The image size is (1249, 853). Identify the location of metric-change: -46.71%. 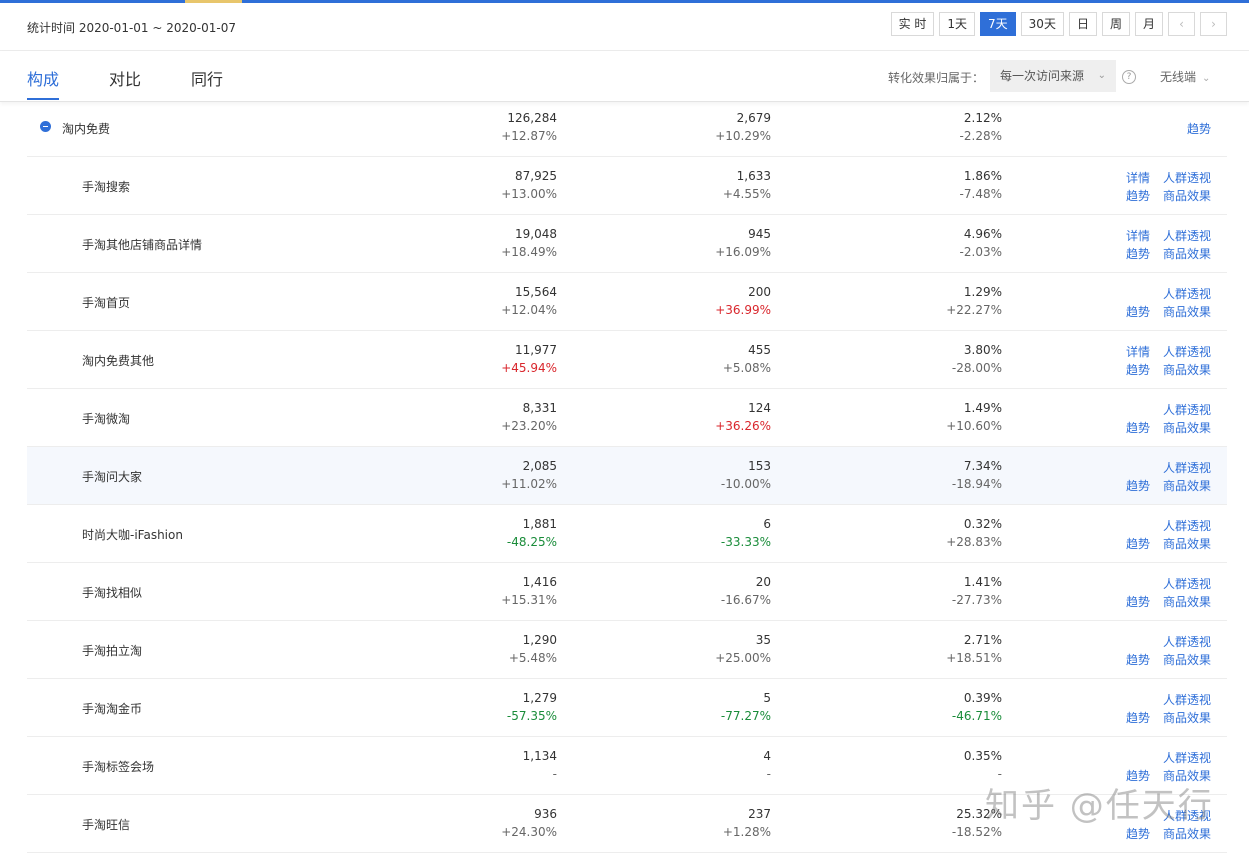
(976, 716).